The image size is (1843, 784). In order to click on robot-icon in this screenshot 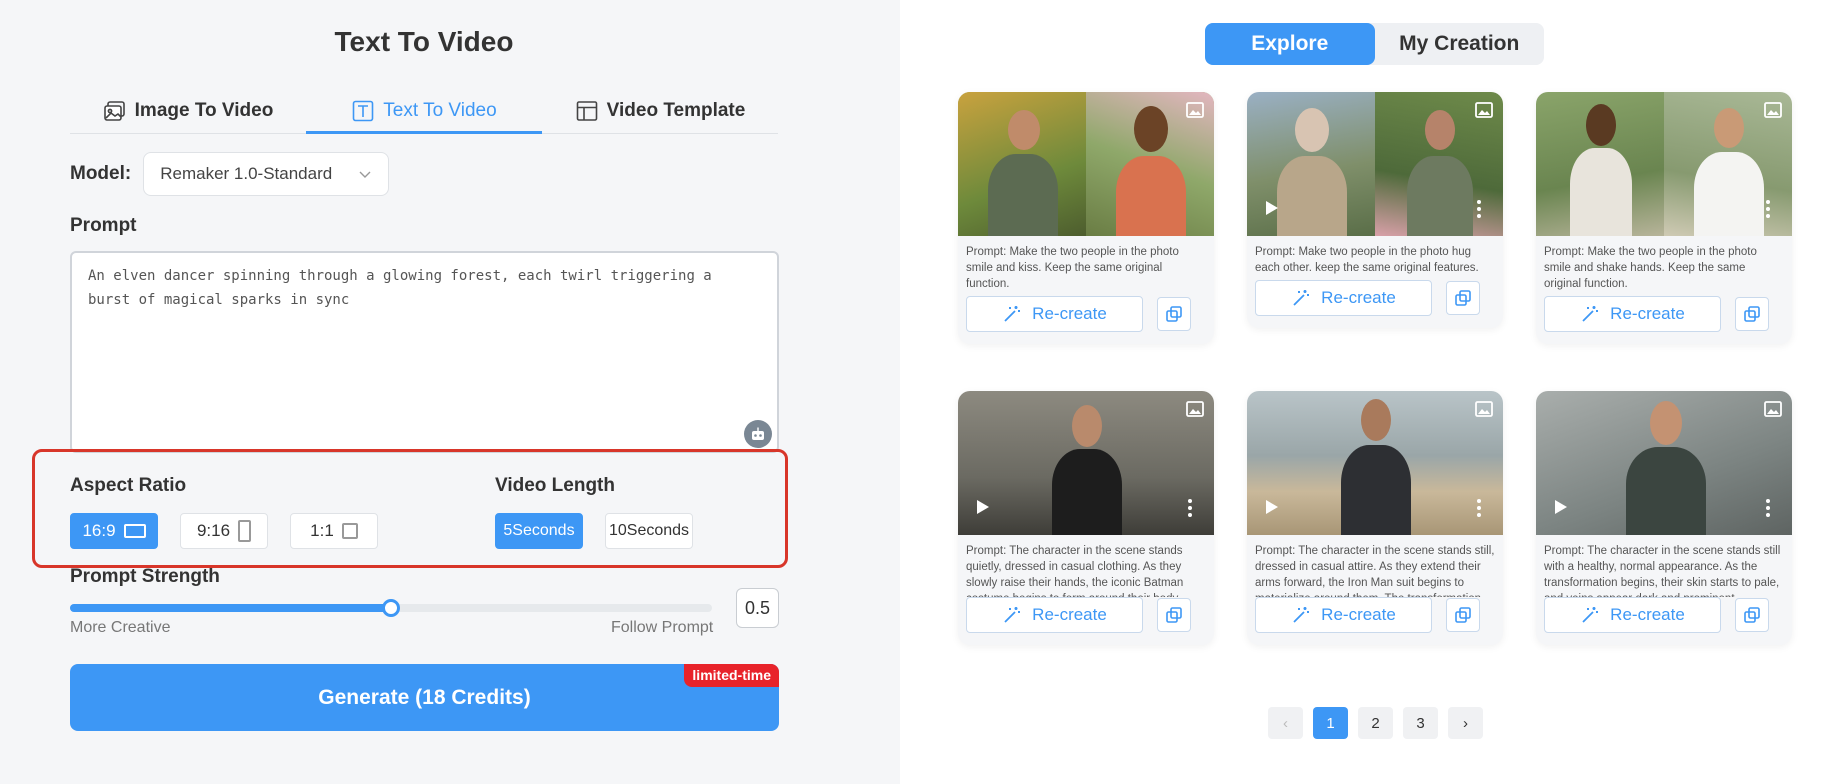, I will do `click(758, 433)`.